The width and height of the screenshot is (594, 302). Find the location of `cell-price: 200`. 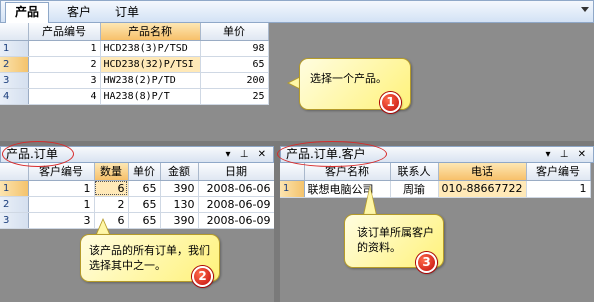

cell-price: 200 is located at coordinates (234, 80).